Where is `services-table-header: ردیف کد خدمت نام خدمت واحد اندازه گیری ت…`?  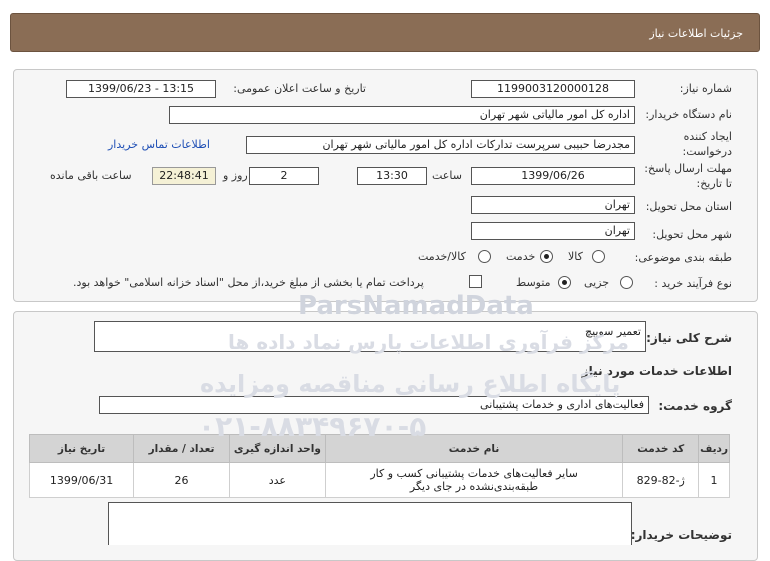
services-table-header: ردیف کد خدمت نام خدمت واحد اندازه گیری ت… is located at coordinates (379, 448).